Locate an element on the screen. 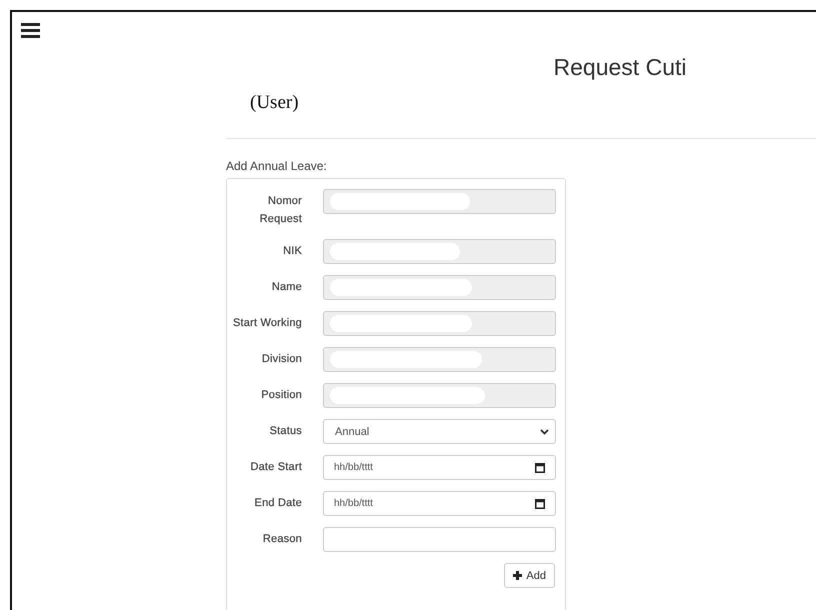 The image size is (816, 610). field-label: Name is located at coordinates (286, 287).